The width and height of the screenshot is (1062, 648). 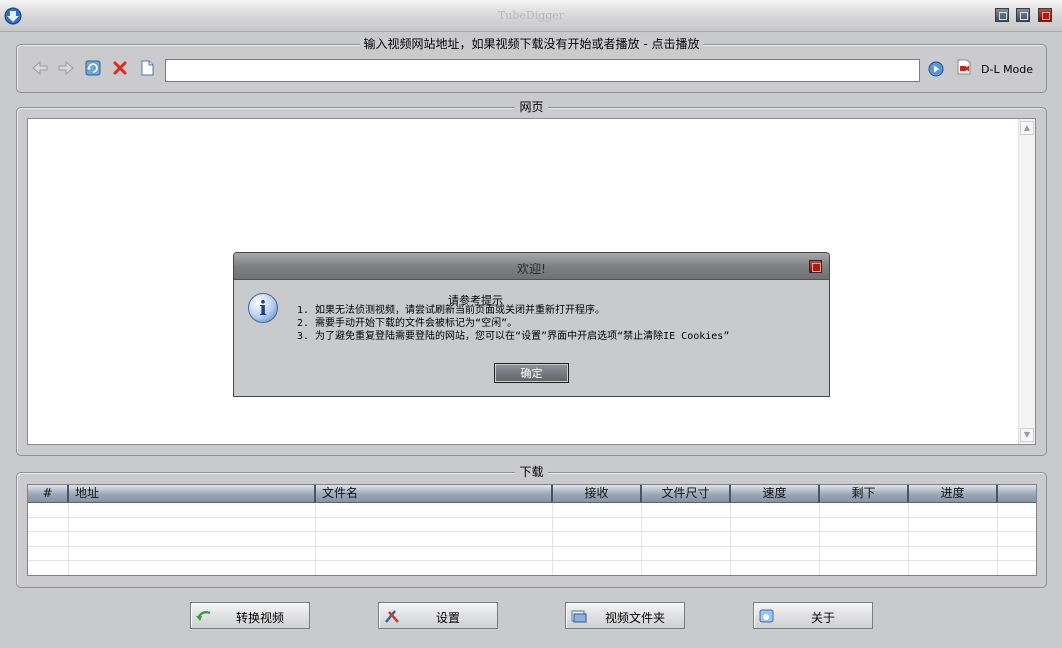 I want to click on play-icon, so click(x=936, y=69).